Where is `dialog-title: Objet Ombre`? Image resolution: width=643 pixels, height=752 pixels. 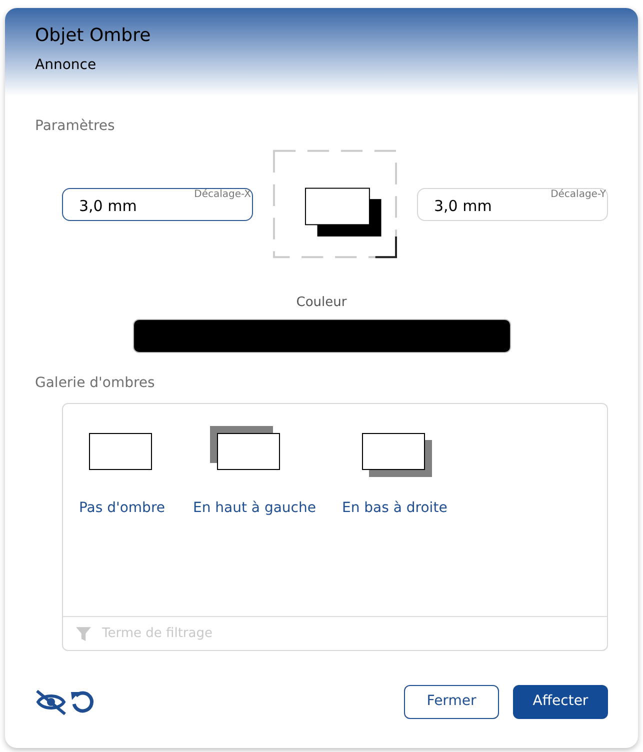 dialog-title: Objet Ombre is located at coordinates (93, 36).